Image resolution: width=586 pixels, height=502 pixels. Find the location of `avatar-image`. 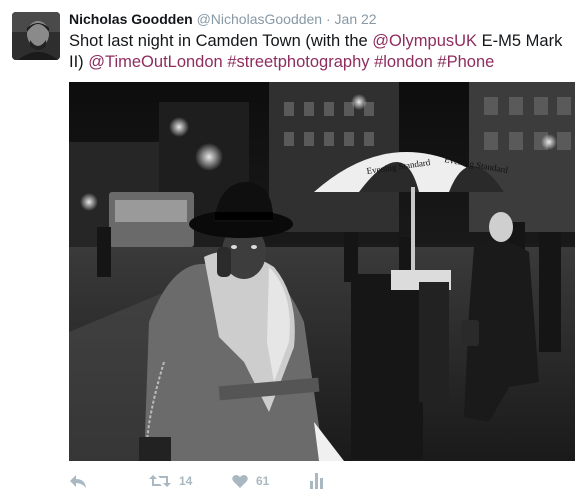

avatar-image is located at coordinates (36, 36).